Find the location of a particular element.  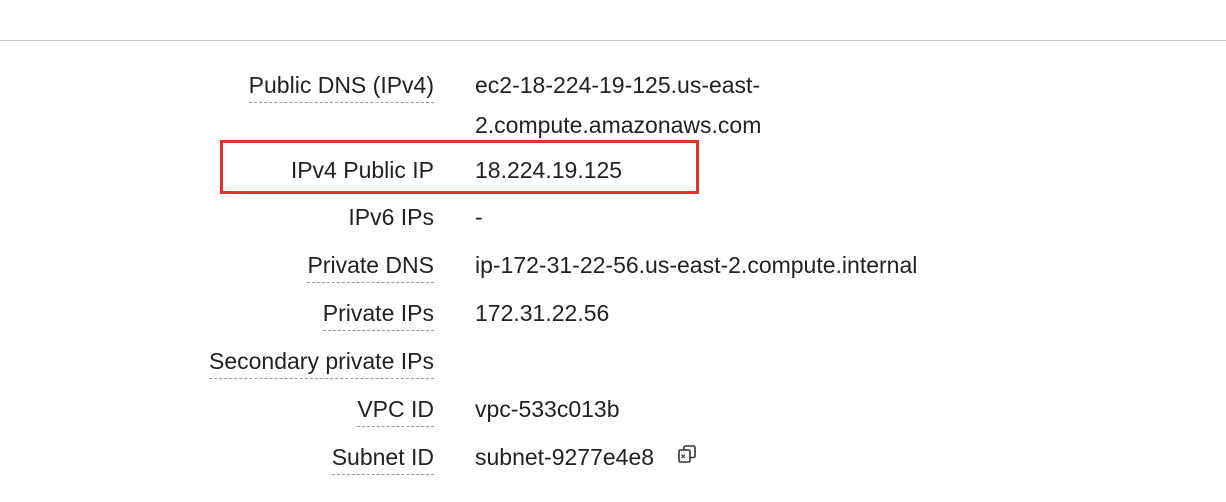

detail-value-vpc-id: vpc-533c013b is located at coordinates (547, 409).